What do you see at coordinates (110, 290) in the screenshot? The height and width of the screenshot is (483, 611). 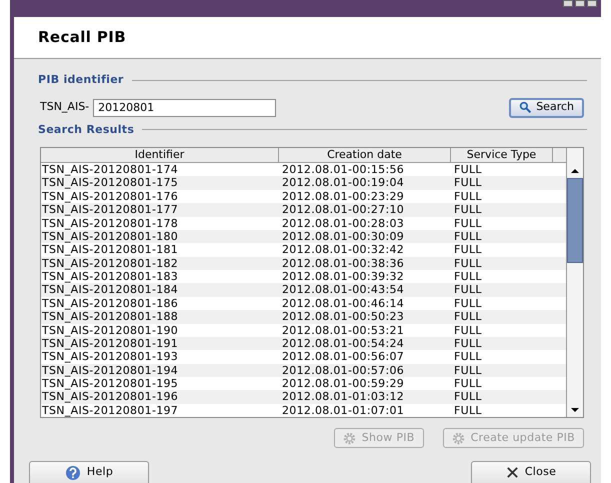 I see `table-cell-text: TSN_AIS-20120801-184` at bounding box center [110, 290].